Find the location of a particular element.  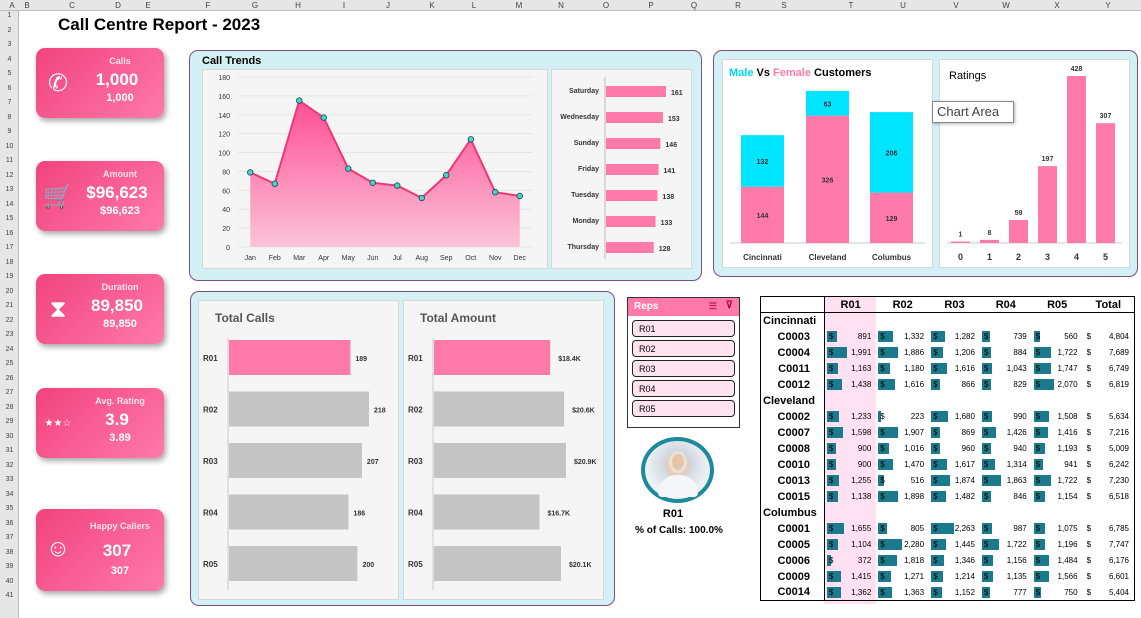

total-cell: $5,009 is located at coordinates (1108, 448).